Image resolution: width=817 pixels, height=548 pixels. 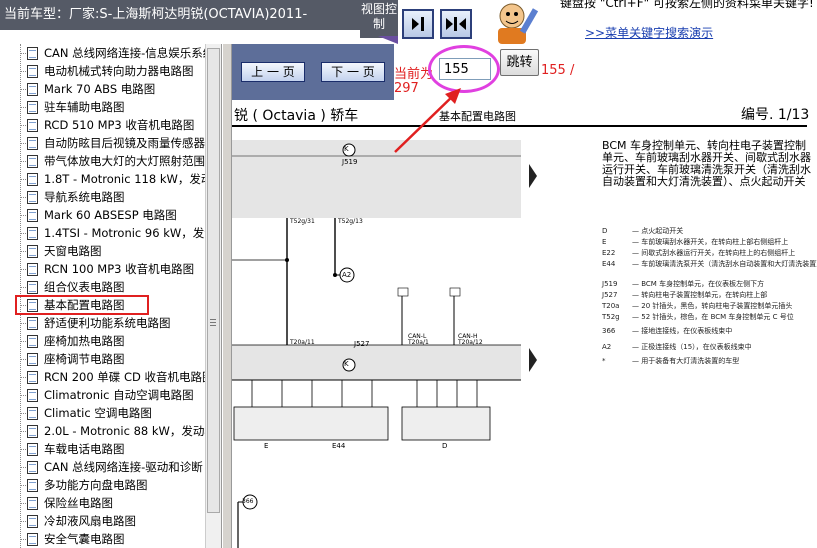 What do you see at coordinates (302, 221) in the screenshot?
I see `label-t52g31: T52g/31` at bounding box center [302, 221].